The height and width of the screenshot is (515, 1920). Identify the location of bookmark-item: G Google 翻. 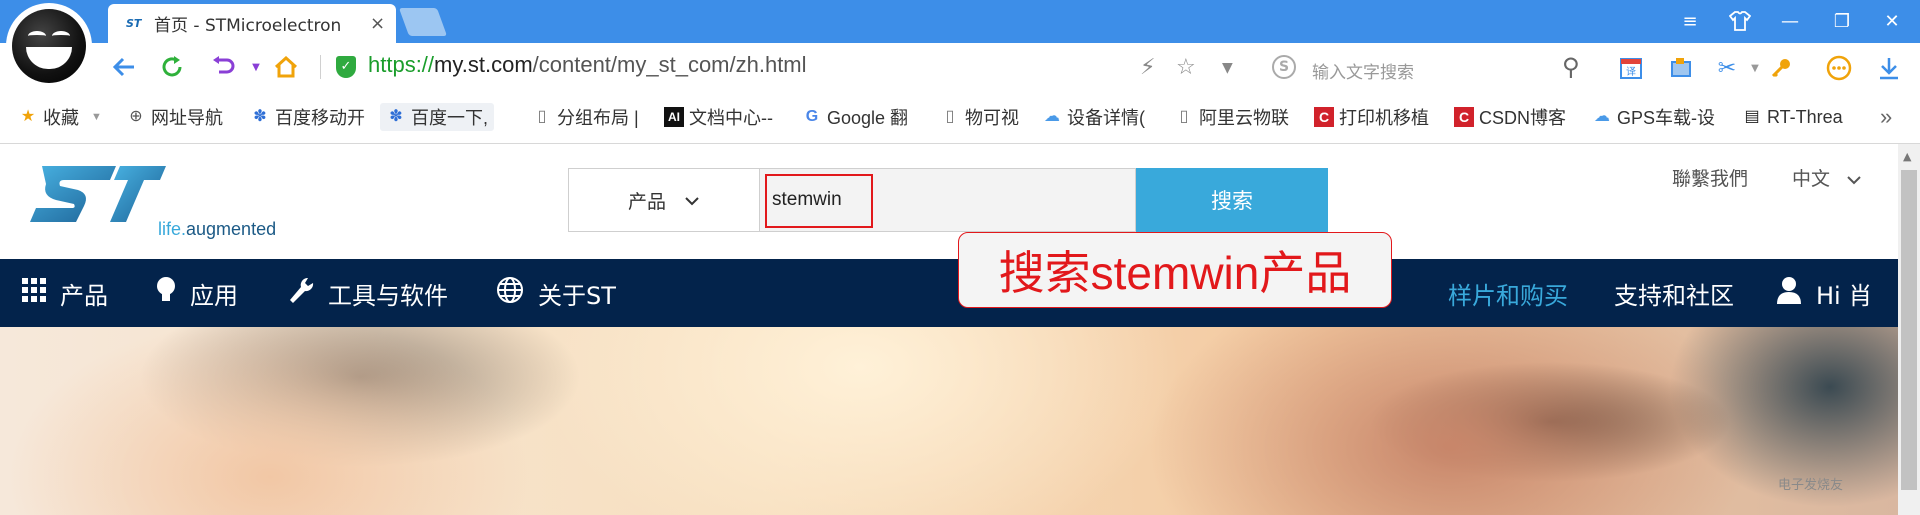
(855, 117).